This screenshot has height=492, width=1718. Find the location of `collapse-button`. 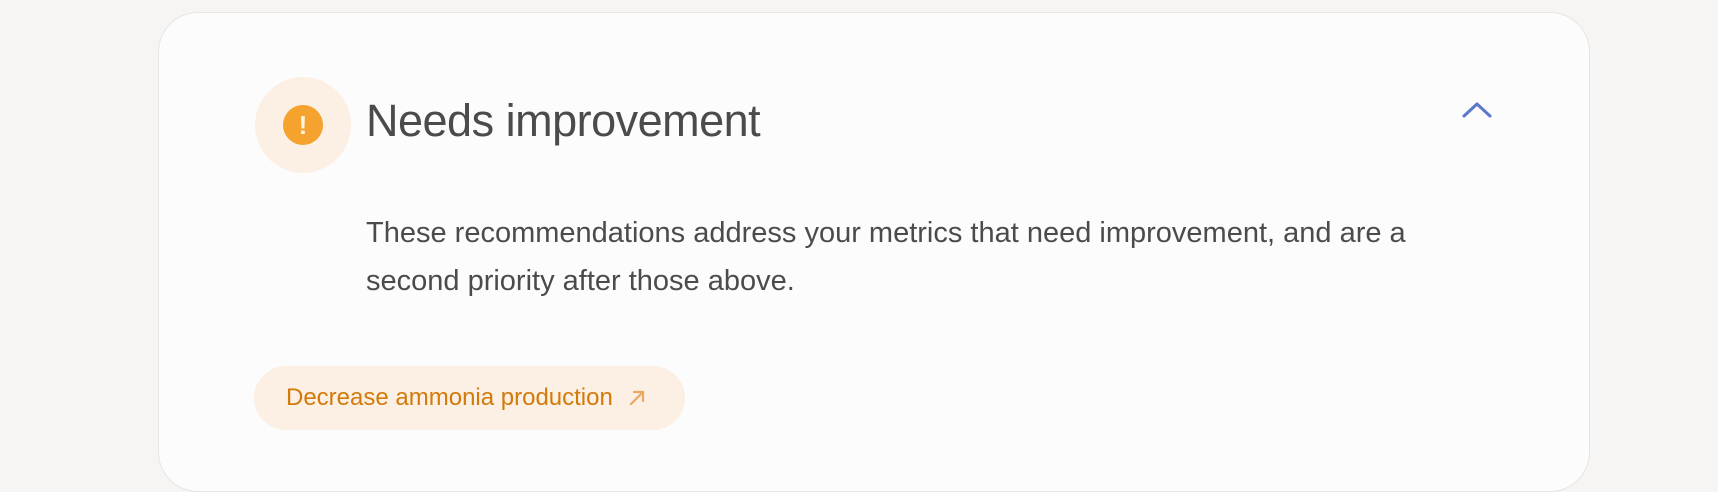

collapse-button is located at coordinates (1477, 109).